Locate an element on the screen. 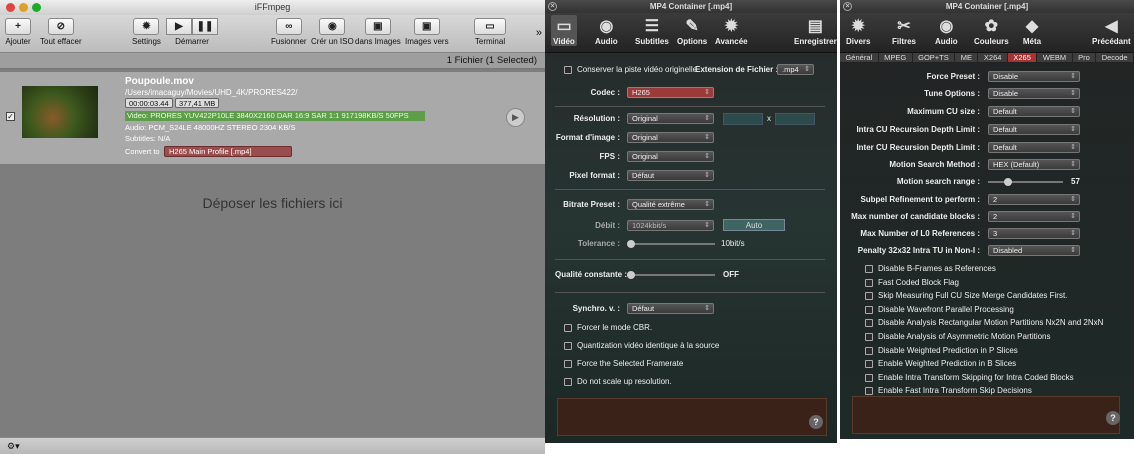 The image size is (1134, 454). toolbar-overflow-icon: » is located at coordinates (539, 33).